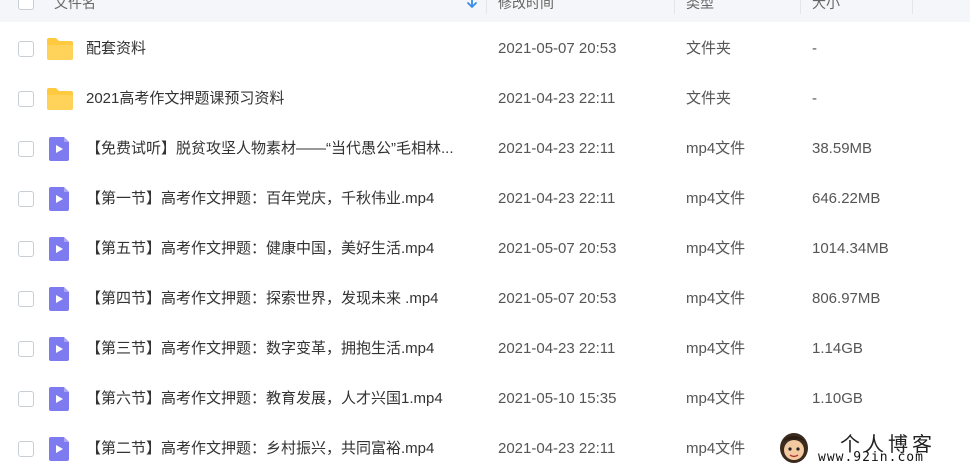 This screenshot has width=970, height=474. Describe the element at coordinates (260, 249) in the screenshot. I see `file-name: 【第五节】高考作文押题：健康中国，美好生活.mp4` at that location.